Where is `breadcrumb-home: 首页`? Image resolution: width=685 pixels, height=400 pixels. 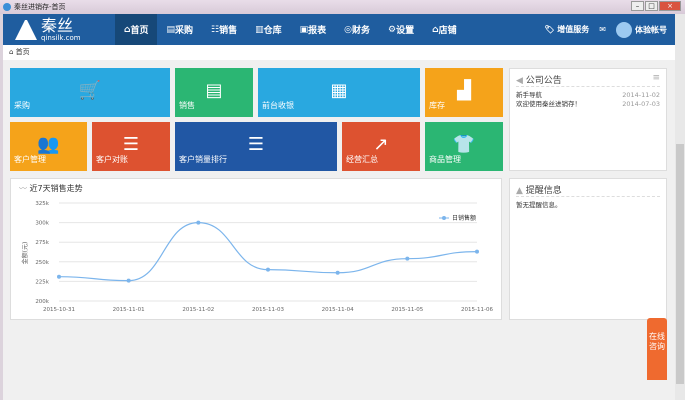 breadcrumb-home: 首页 is located at coordinates (23, 52).